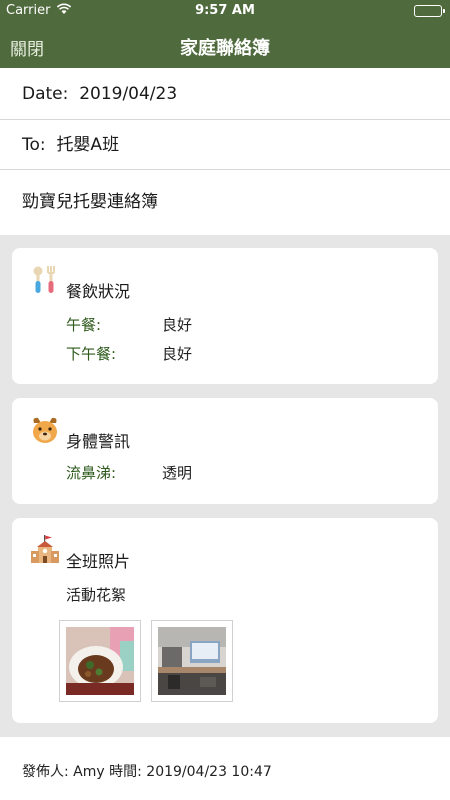  Describe the element at coordinates (91, 354) in the screenshot. I see `snack-label: 下午餐:` at that location.